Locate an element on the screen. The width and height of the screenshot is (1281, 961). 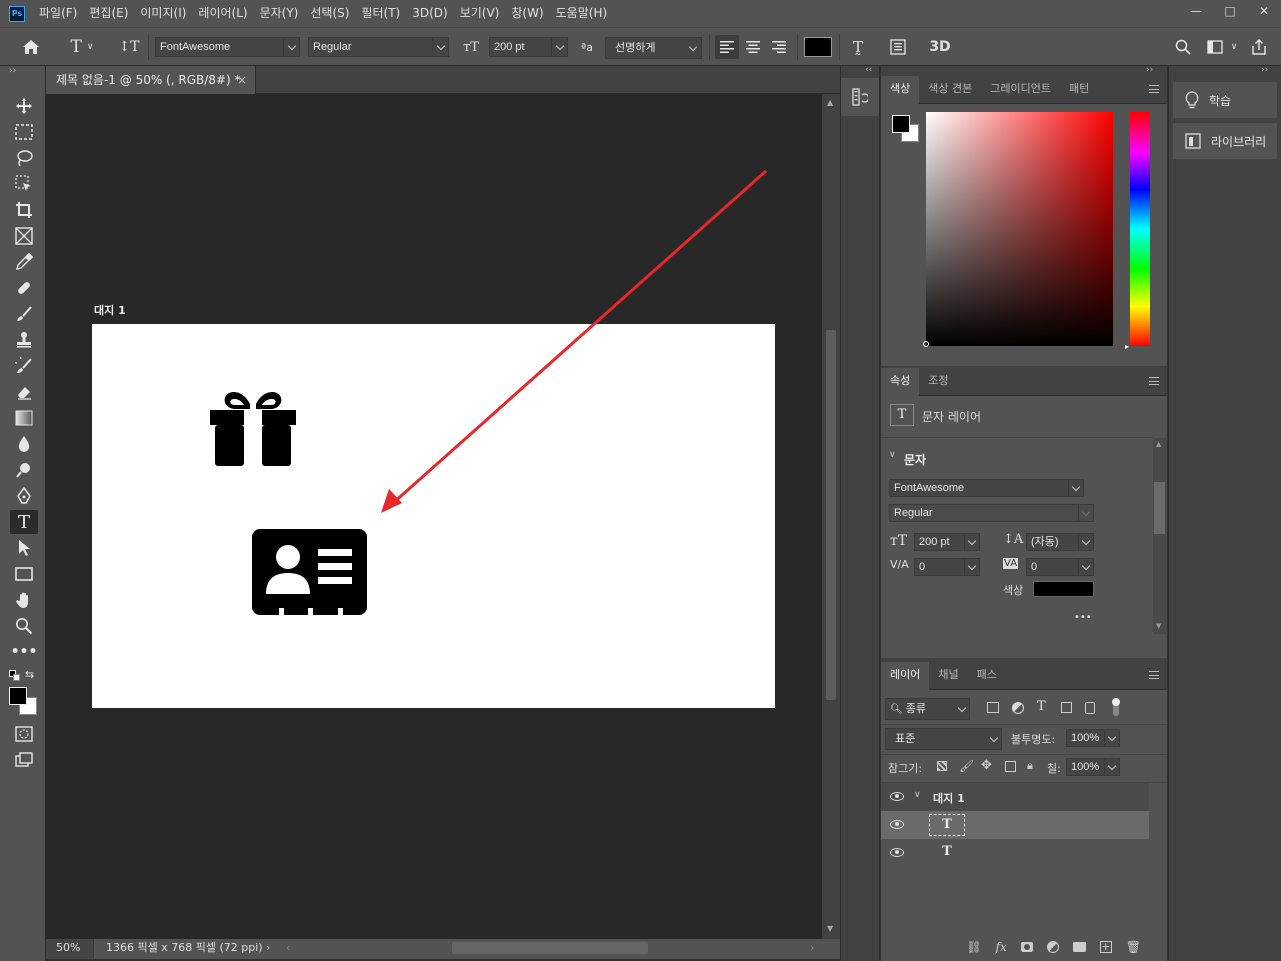
tab-gradients: 그레이디언트 is located at coordinates (1020, 90).